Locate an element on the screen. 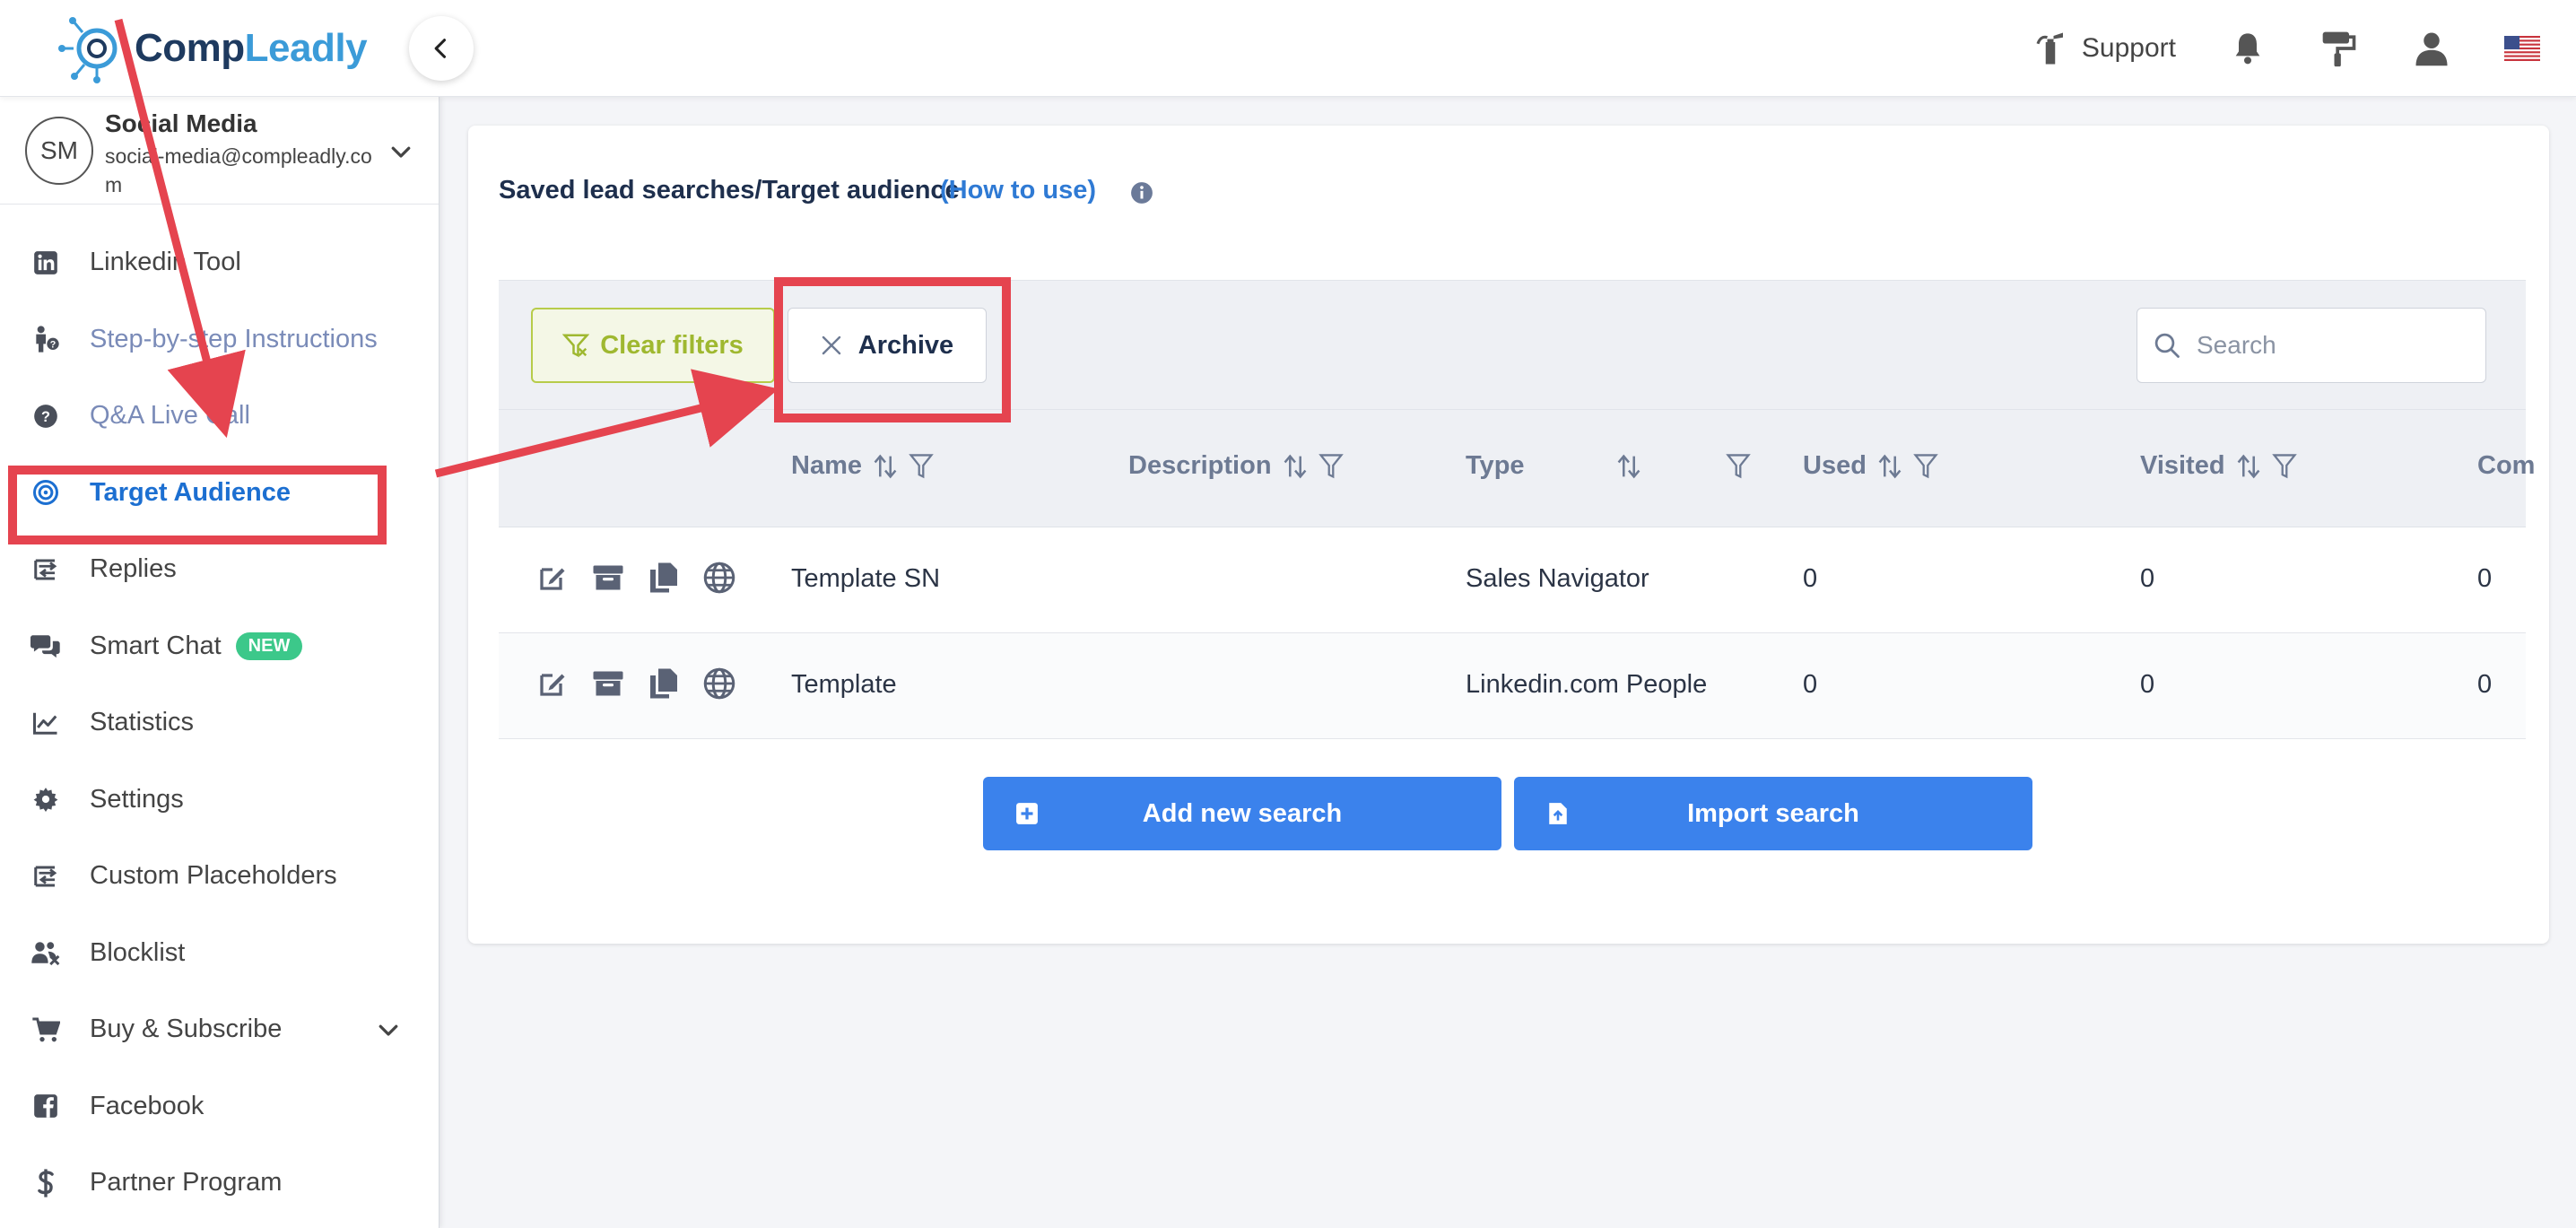 This screenshot has height=1228, width=2576. network-logo-icon is located at coordinates (87, 50).